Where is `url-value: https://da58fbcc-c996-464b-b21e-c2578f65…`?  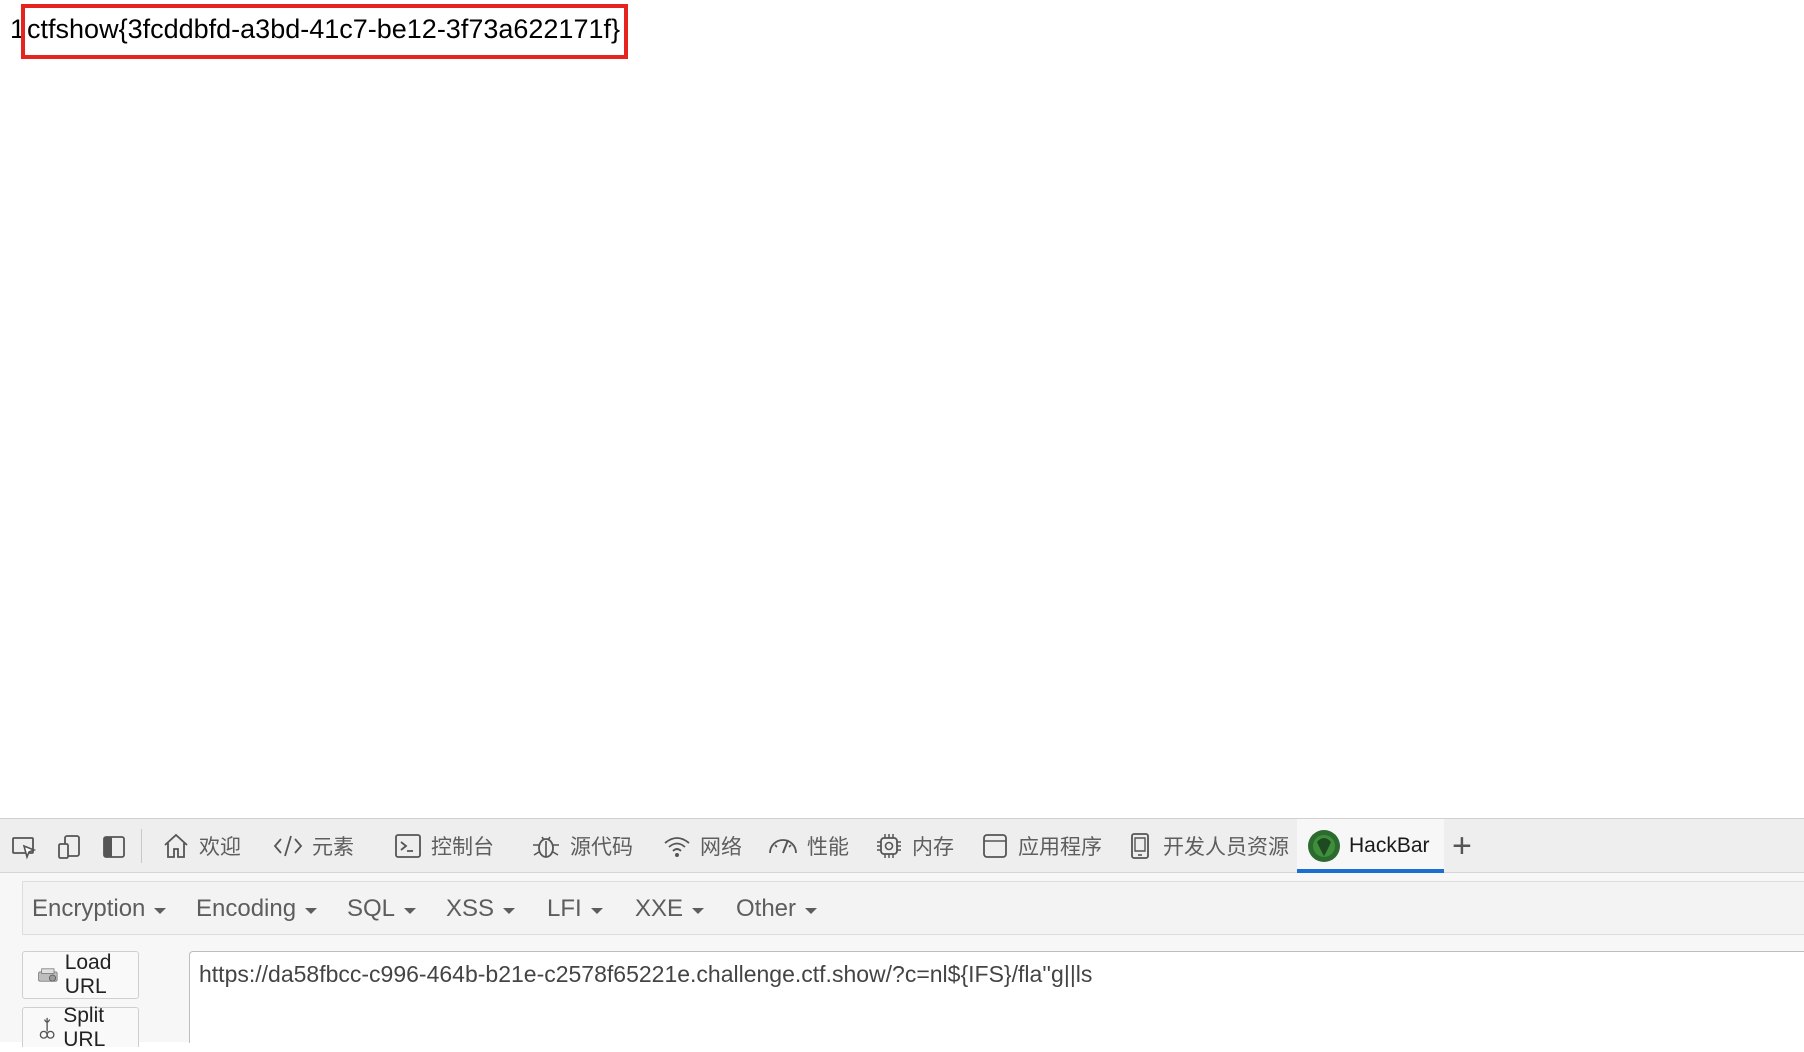
url-value: https://da58fbcc-c996-464b-b21e-c2578f65… is located at coordinates (645, 974).